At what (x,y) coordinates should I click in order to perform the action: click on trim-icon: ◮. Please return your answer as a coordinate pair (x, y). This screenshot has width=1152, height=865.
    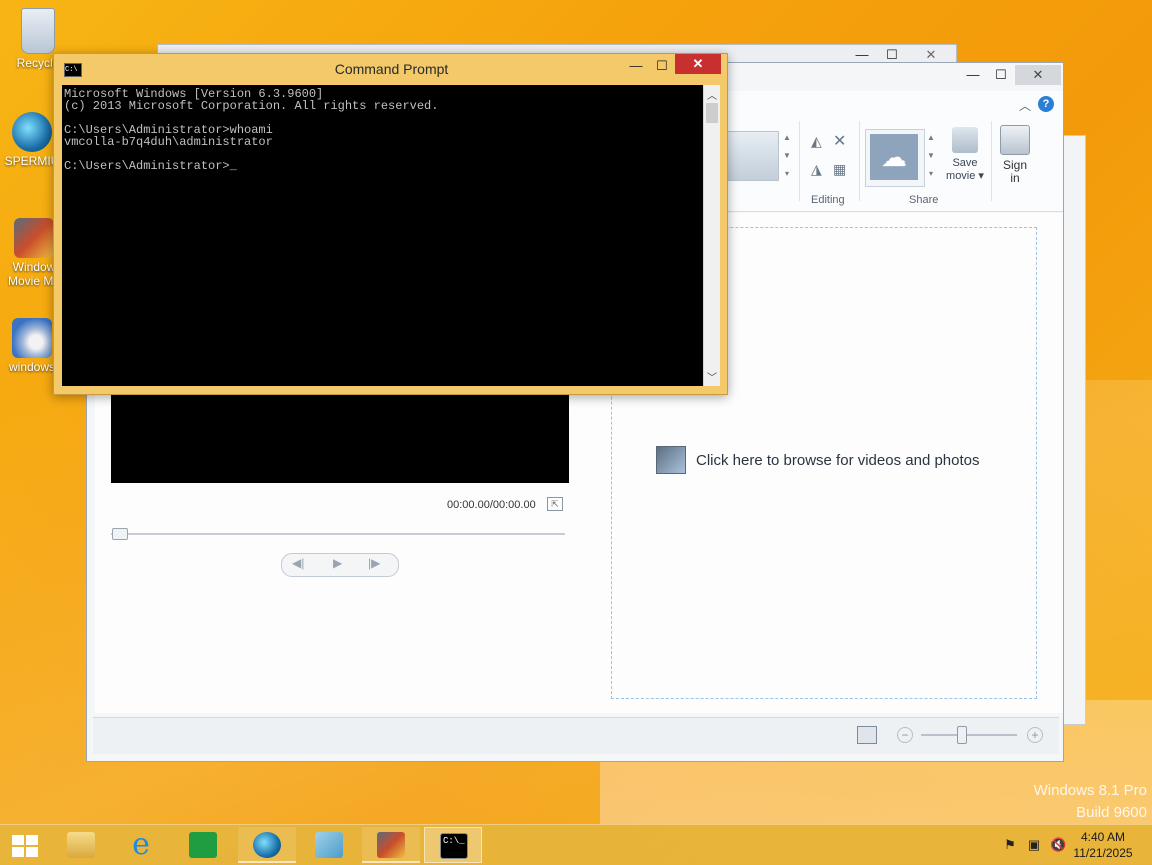
    Looking at the image, I should click on (816, 169).